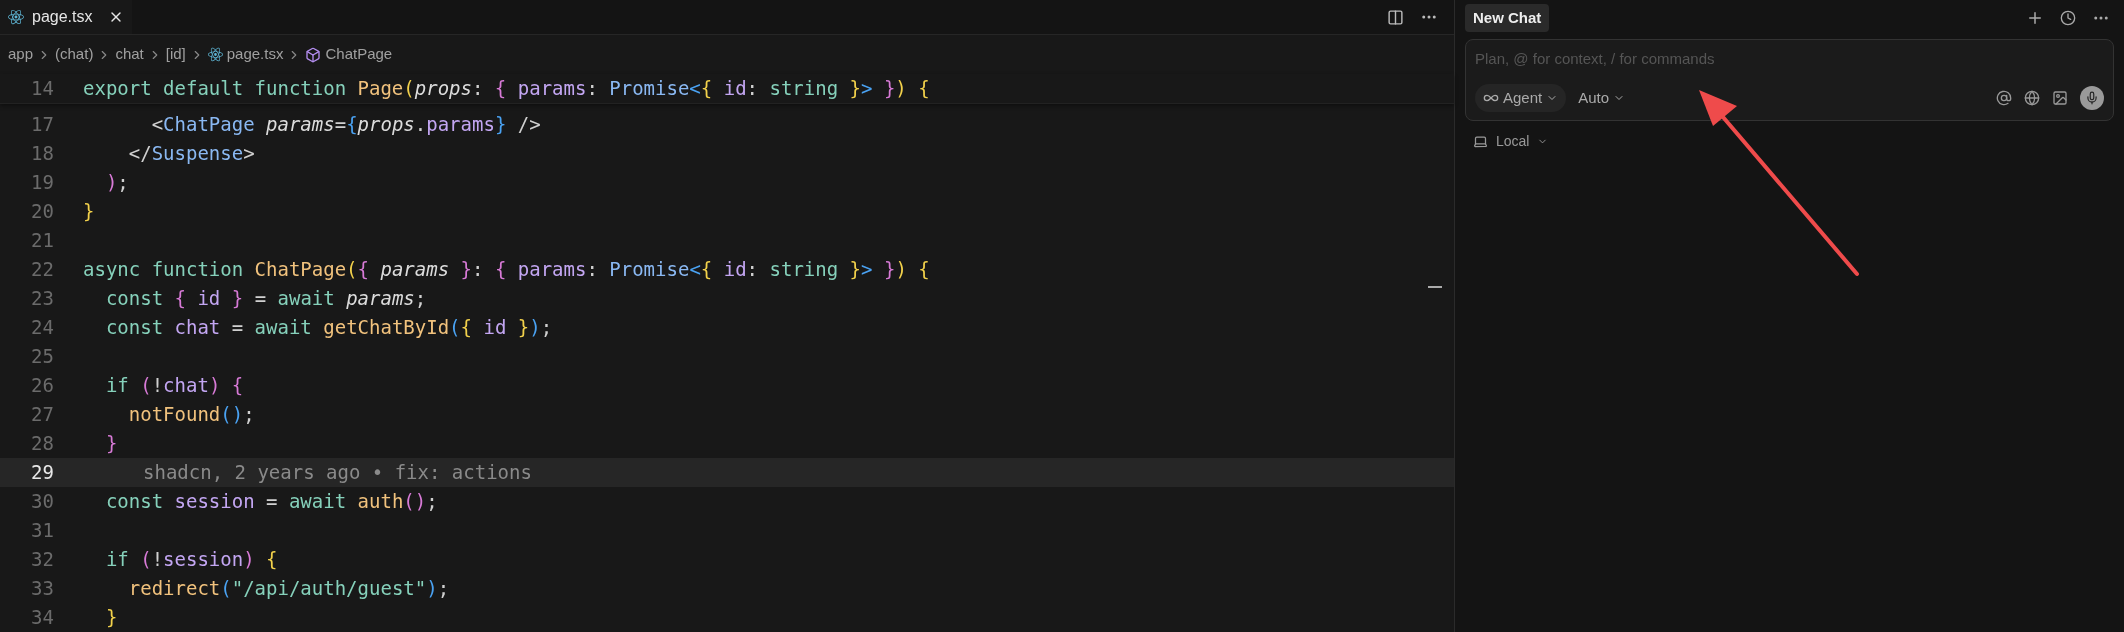 The image size is (2124, 632). What do you see at coordinates (255, 54) in the screenshot?
I see `breadcrumb-item: page.tsx` at bounding box center [255, 54].